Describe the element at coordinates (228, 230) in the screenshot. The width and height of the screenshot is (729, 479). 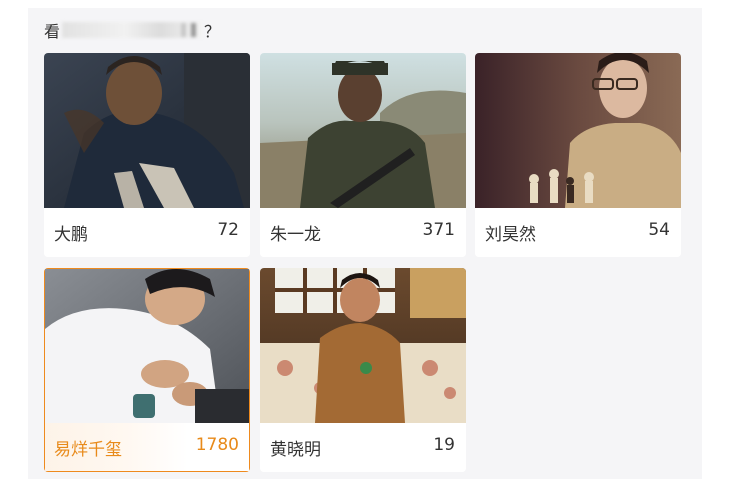
I see `vote-count: 72` at that location.